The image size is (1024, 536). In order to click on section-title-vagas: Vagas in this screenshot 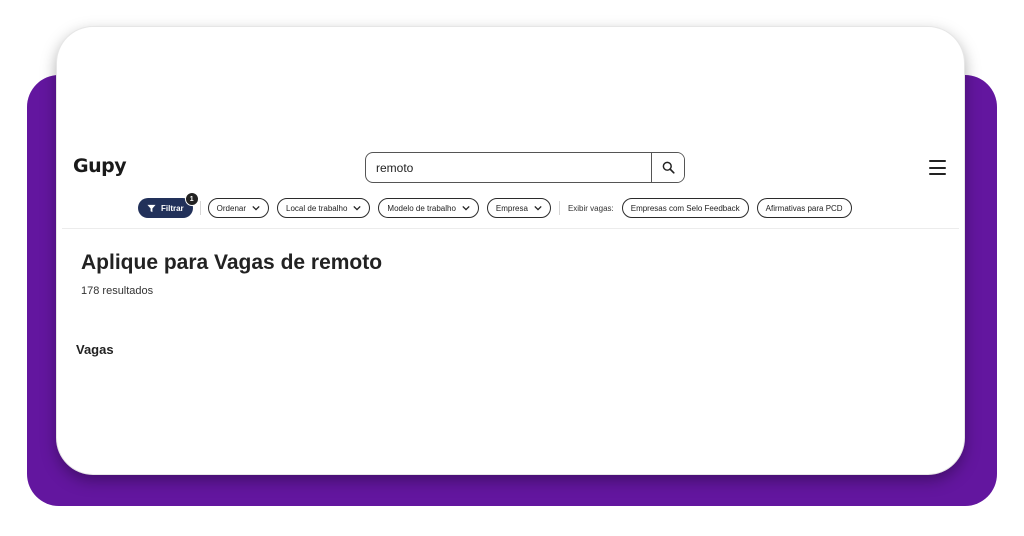, I will do `click(95, 349)`.